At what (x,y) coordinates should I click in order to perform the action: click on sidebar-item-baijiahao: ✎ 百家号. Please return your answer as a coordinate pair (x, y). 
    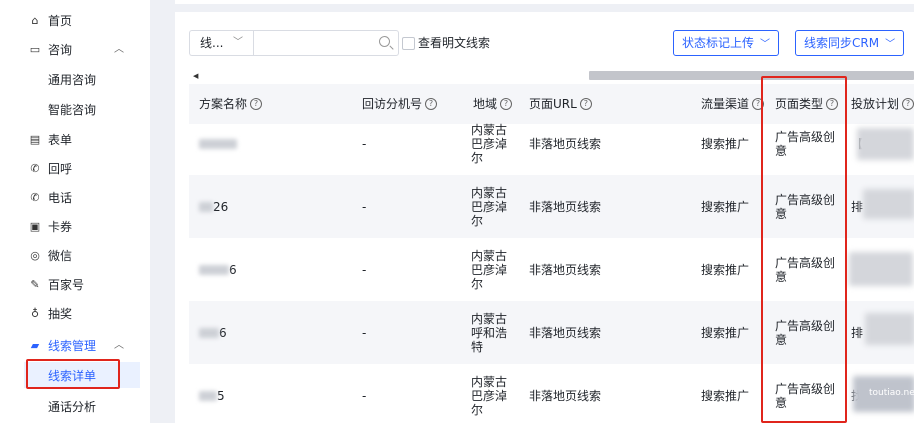
    Looking at the image, I should click on (56, 285).